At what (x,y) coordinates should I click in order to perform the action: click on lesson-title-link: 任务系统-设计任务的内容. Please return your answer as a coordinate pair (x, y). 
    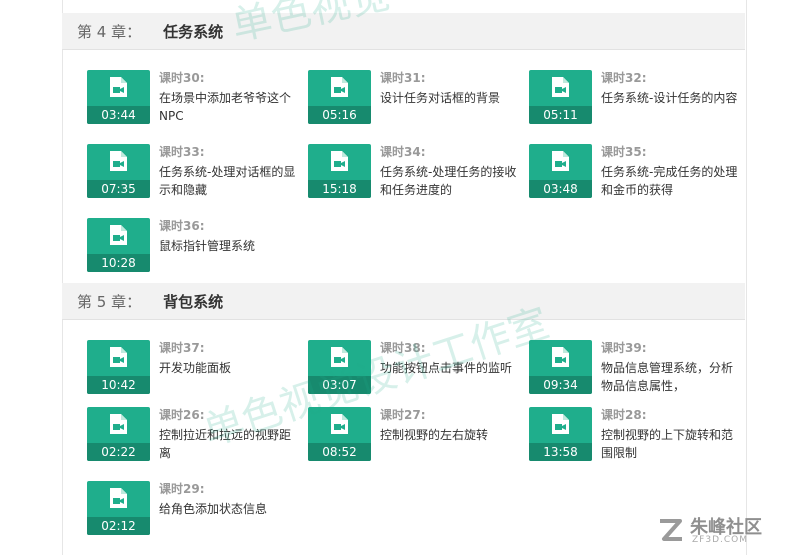
    Looking at the image, I should click on (671, 98).